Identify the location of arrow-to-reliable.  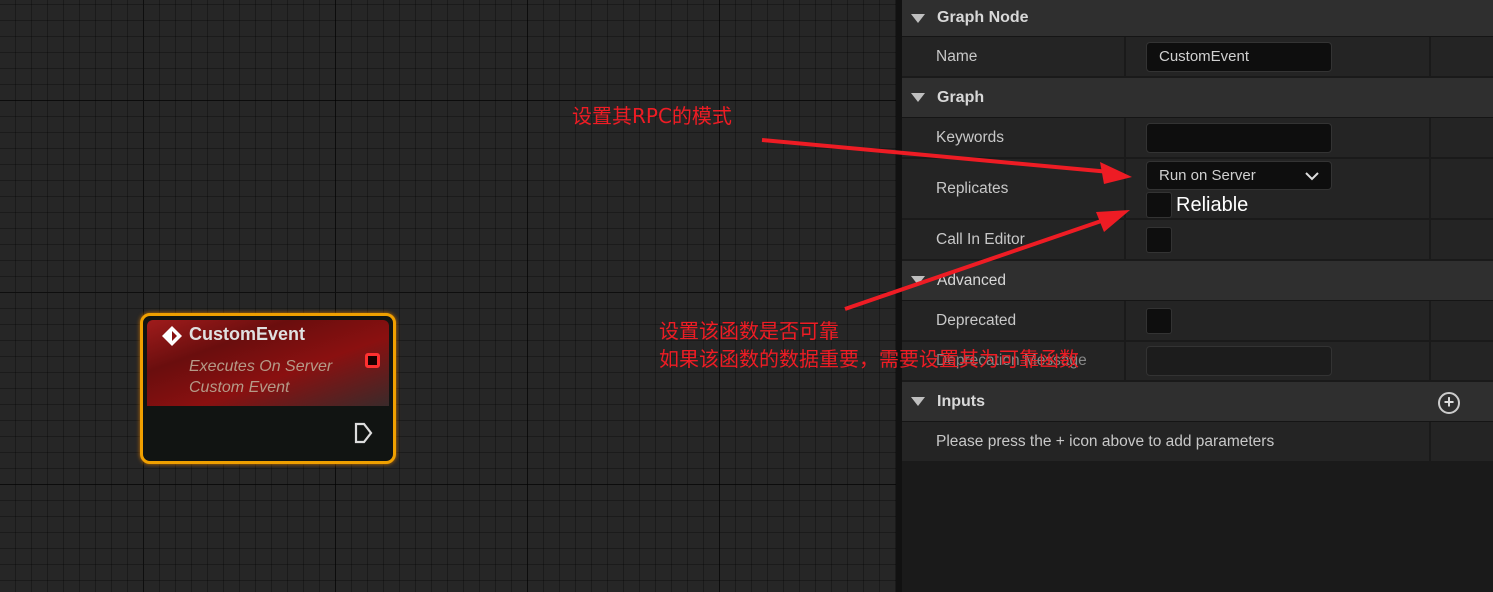
(977, 263).